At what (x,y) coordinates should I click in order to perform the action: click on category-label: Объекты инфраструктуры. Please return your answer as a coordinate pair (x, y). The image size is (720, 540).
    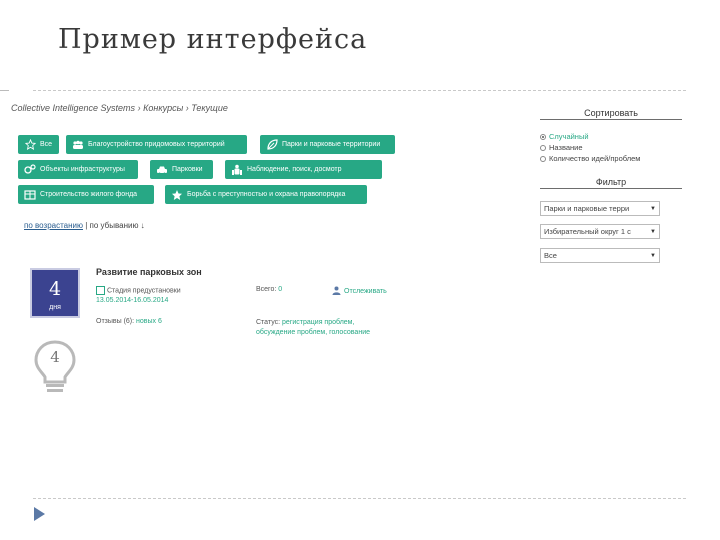
    Looking at the image, I should click on (82, 169).